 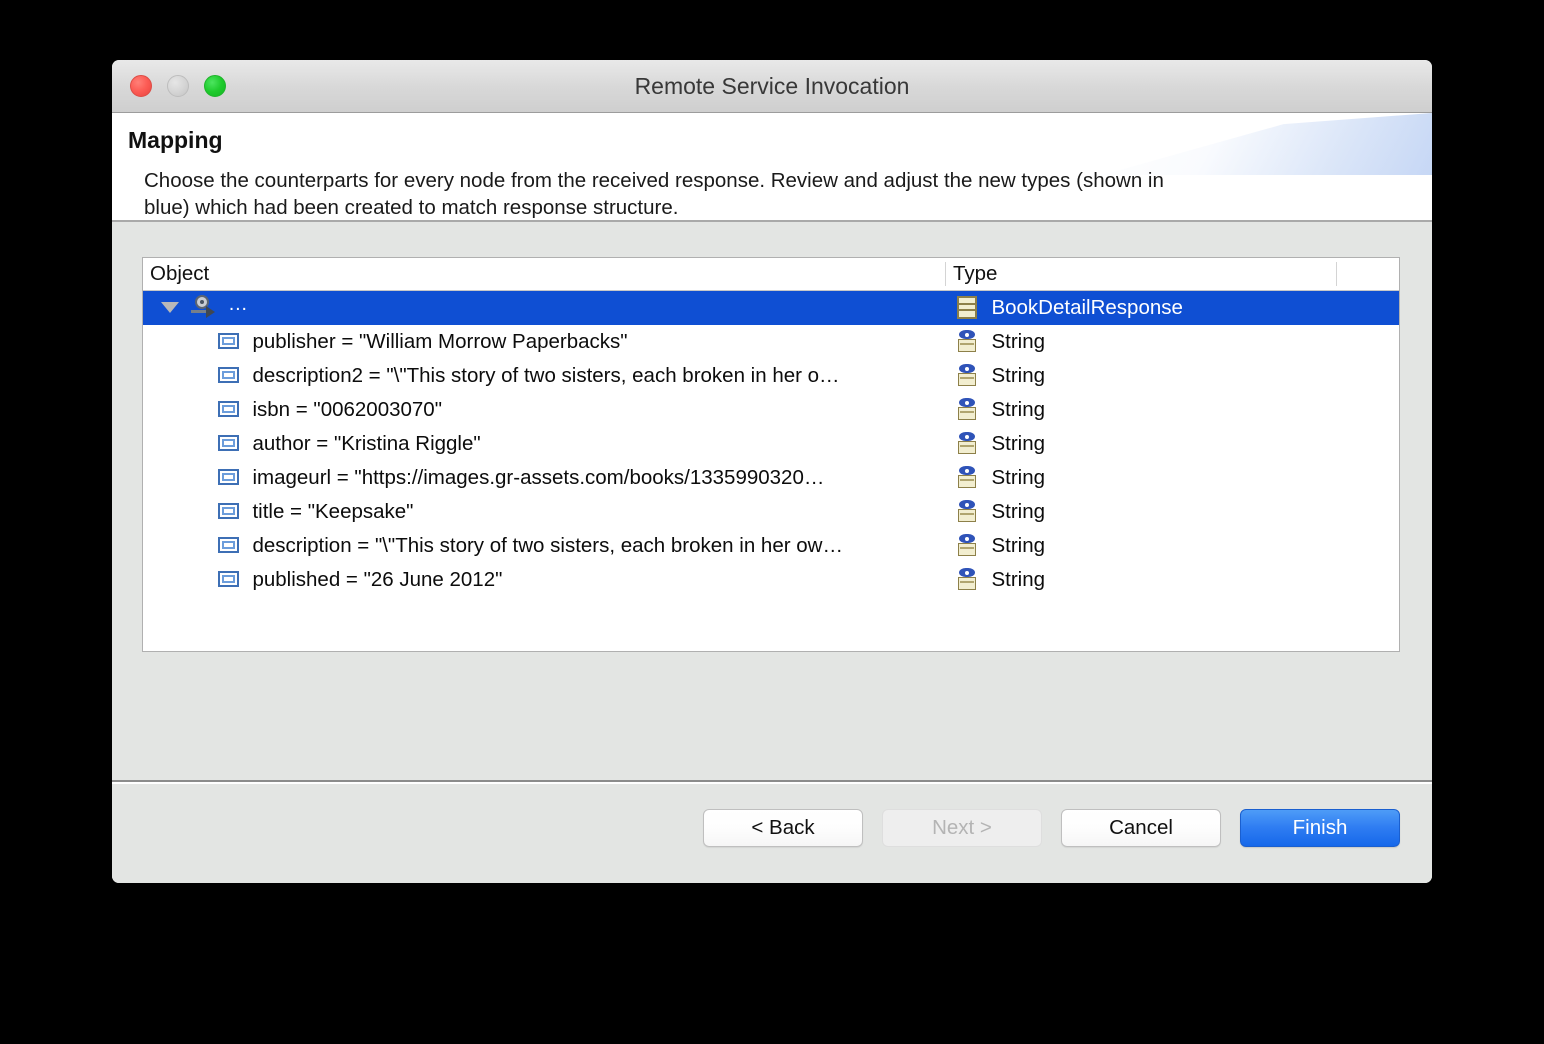 What do you see at coordinates (544, 274) in the screenshot?
I see `column-header-object: Object` at bounding box center [544, 274].